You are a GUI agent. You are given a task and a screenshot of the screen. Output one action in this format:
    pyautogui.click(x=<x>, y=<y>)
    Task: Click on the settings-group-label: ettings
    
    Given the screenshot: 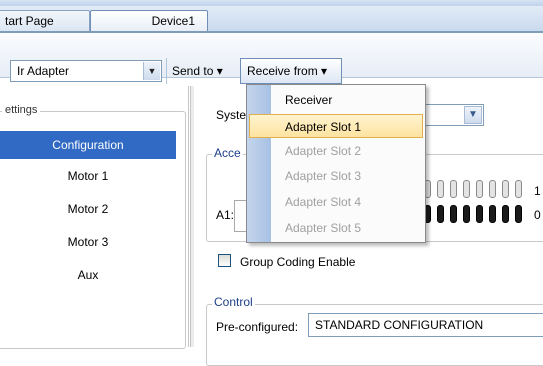 What is the action you would take?
    pyautogui.click(x=21, y=110)
    